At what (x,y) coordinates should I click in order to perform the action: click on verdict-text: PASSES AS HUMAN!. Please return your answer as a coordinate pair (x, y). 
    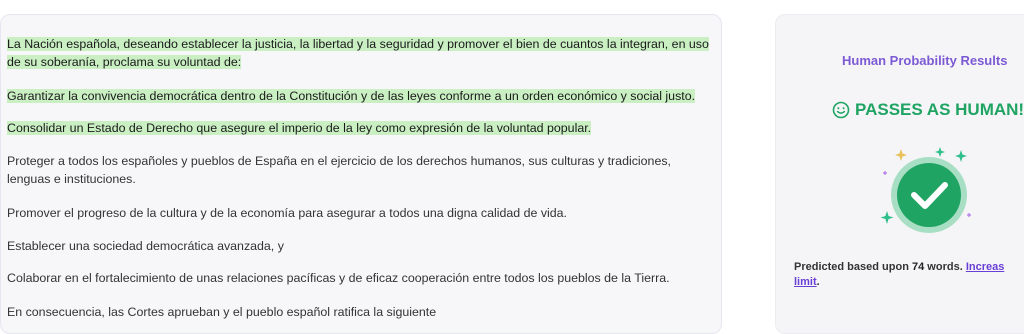
    Looking at the image, I should click on (939, 109).